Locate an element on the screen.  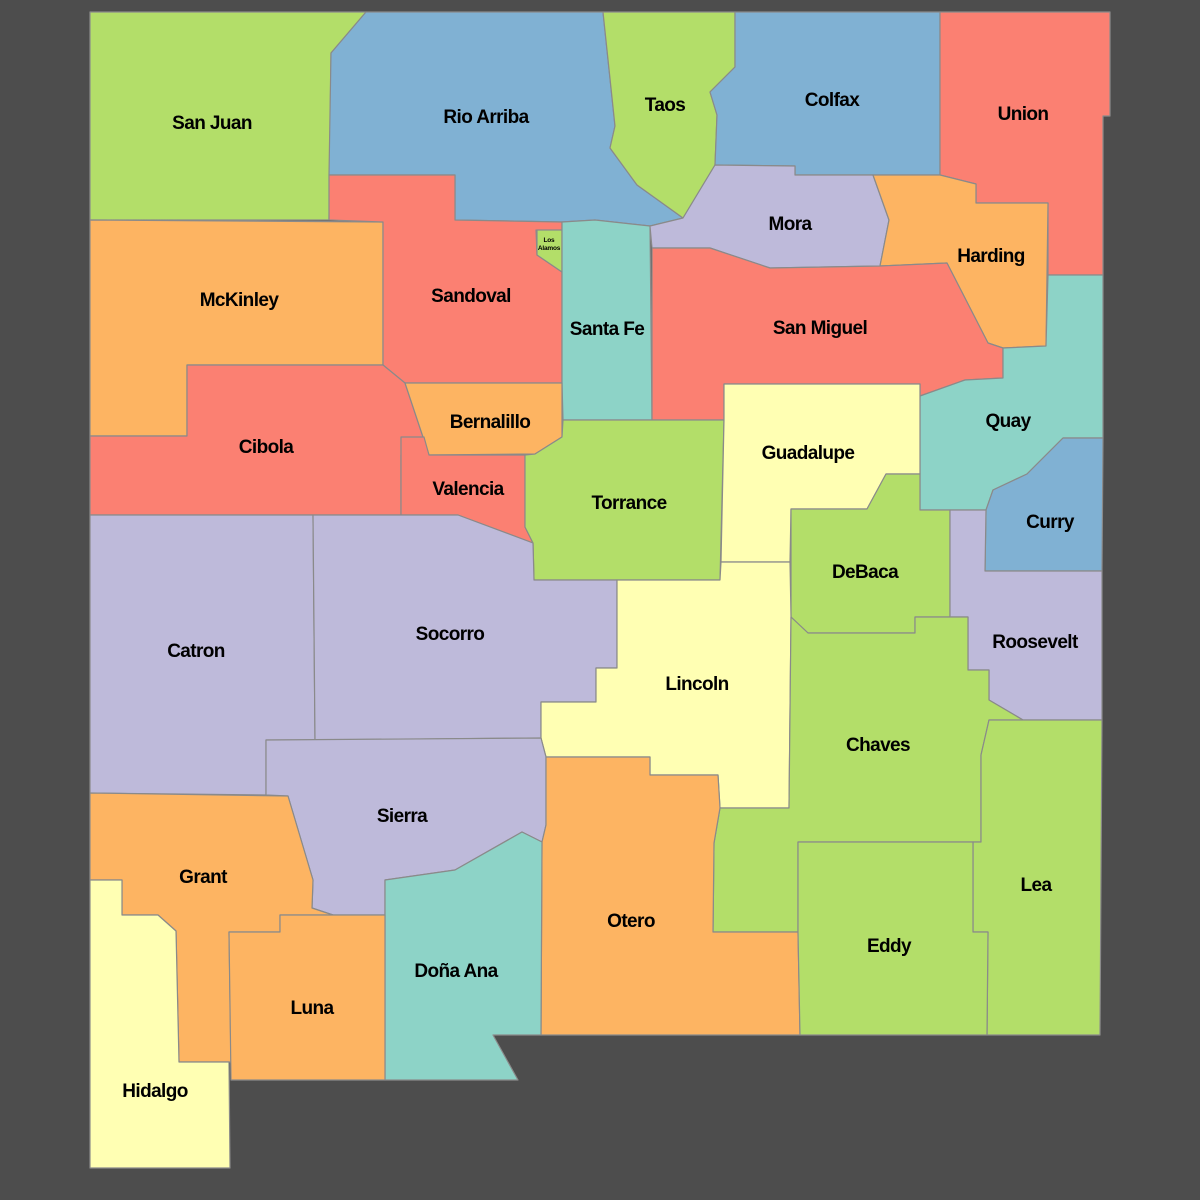
county-label-luna: Luna is located at coordinates (313, 1008).